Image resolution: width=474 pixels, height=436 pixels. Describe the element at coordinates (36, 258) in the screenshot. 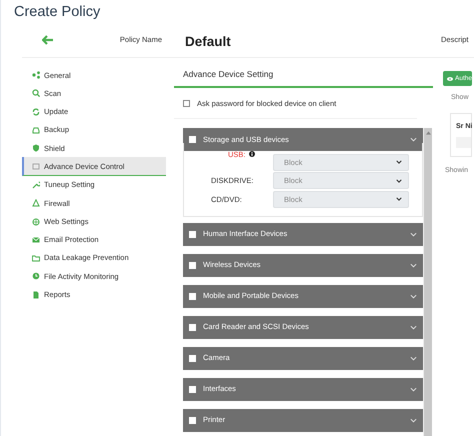

I see `folder-icon` at that location.